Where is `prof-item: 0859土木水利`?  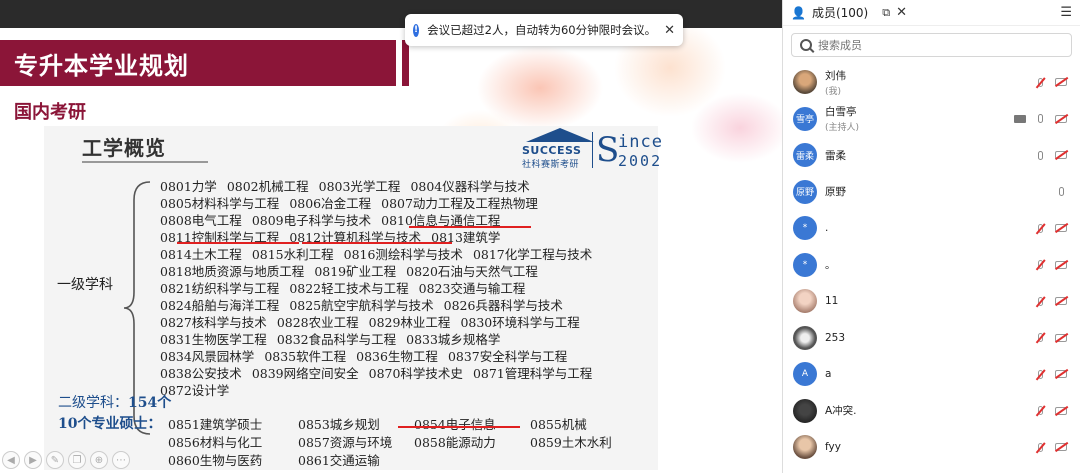
prof-item: 0859土木水利 is located at coordinates (571, 442).